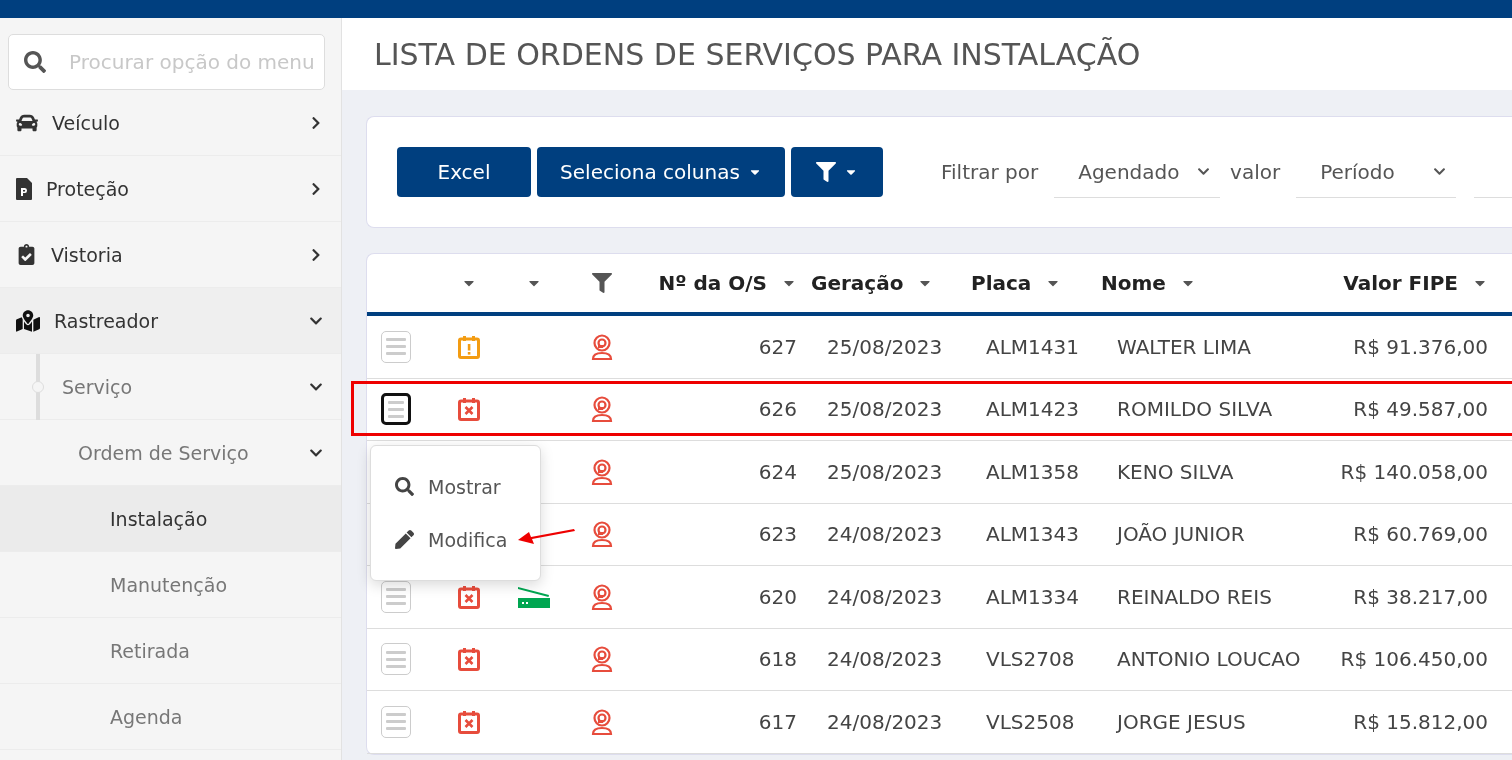 This screenshot has width=1512, height=760. I want to click on menu-item: Instalação, so click(170, 519).